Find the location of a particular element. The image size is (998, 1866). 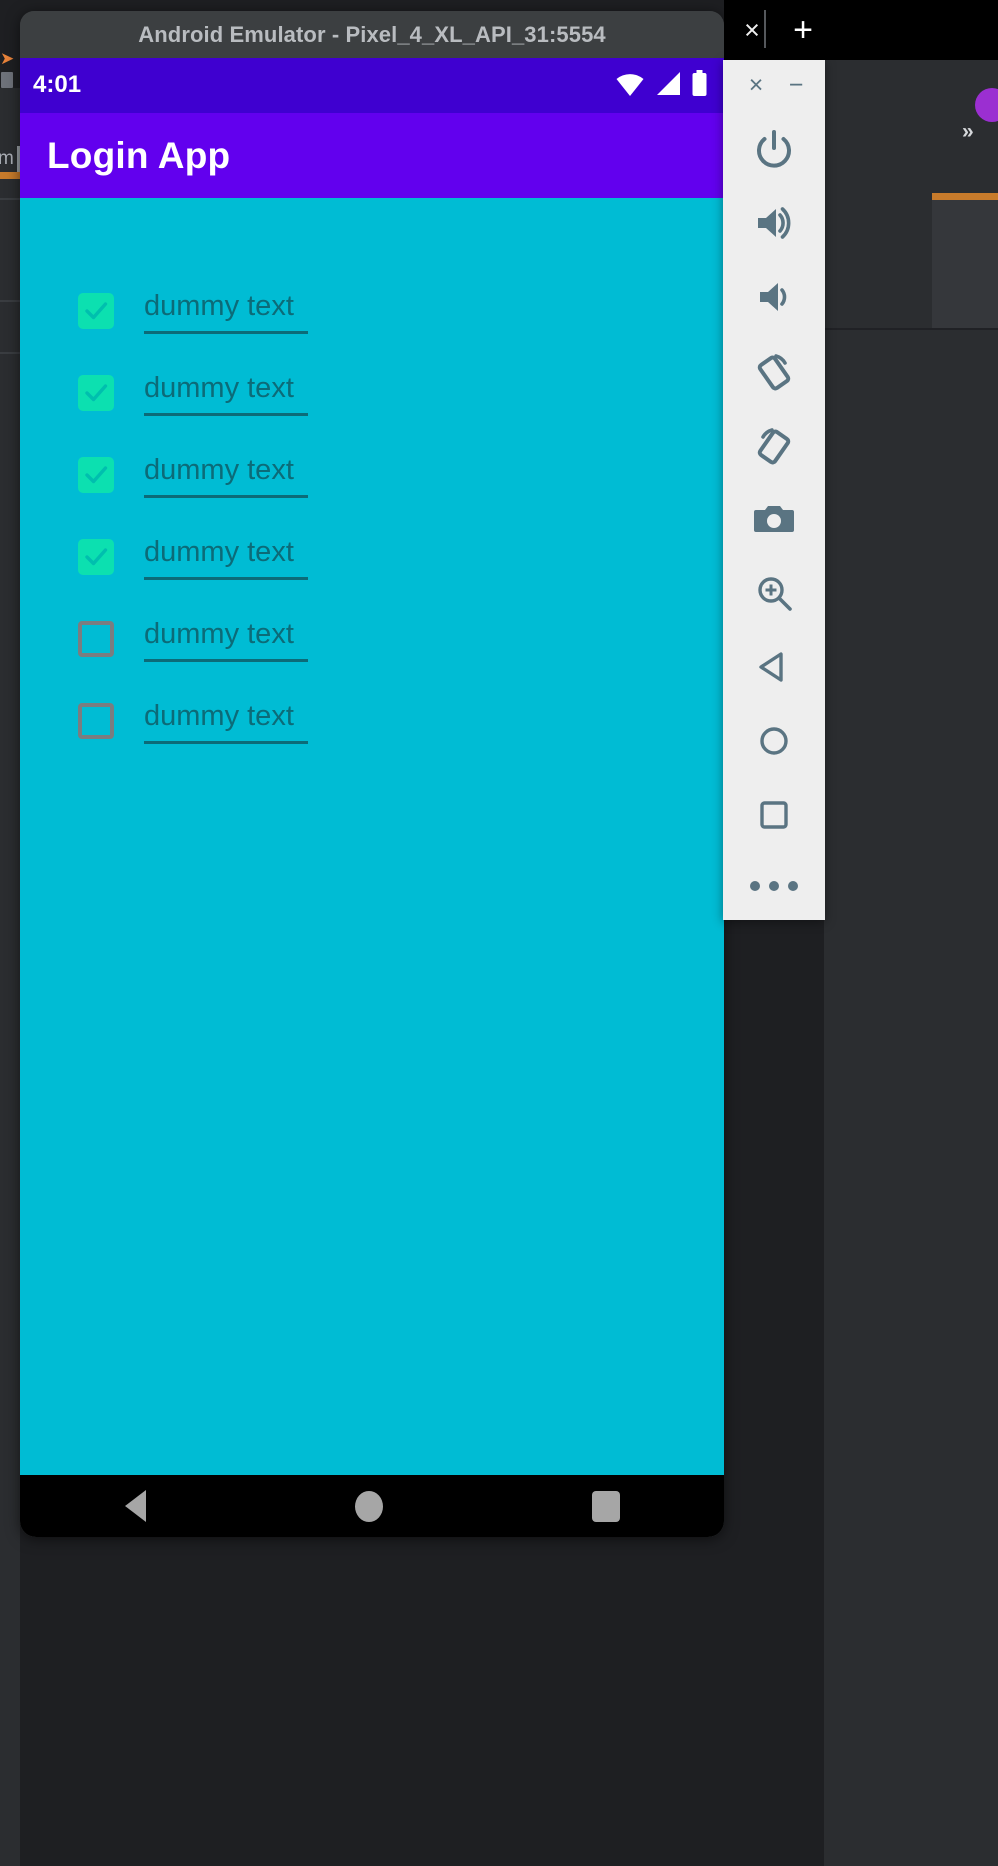

emulator-toolbar-volume-down-button is located at coordinates (774, 297).